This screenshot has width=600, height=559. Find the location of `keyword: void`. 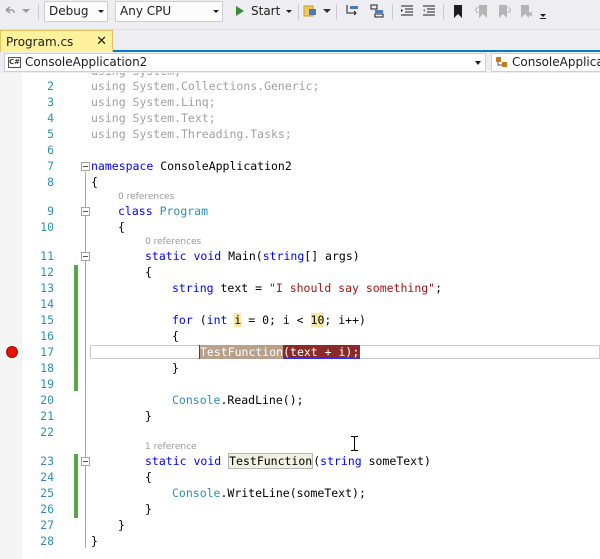

keyword: void is located at coordinates (207, 256).